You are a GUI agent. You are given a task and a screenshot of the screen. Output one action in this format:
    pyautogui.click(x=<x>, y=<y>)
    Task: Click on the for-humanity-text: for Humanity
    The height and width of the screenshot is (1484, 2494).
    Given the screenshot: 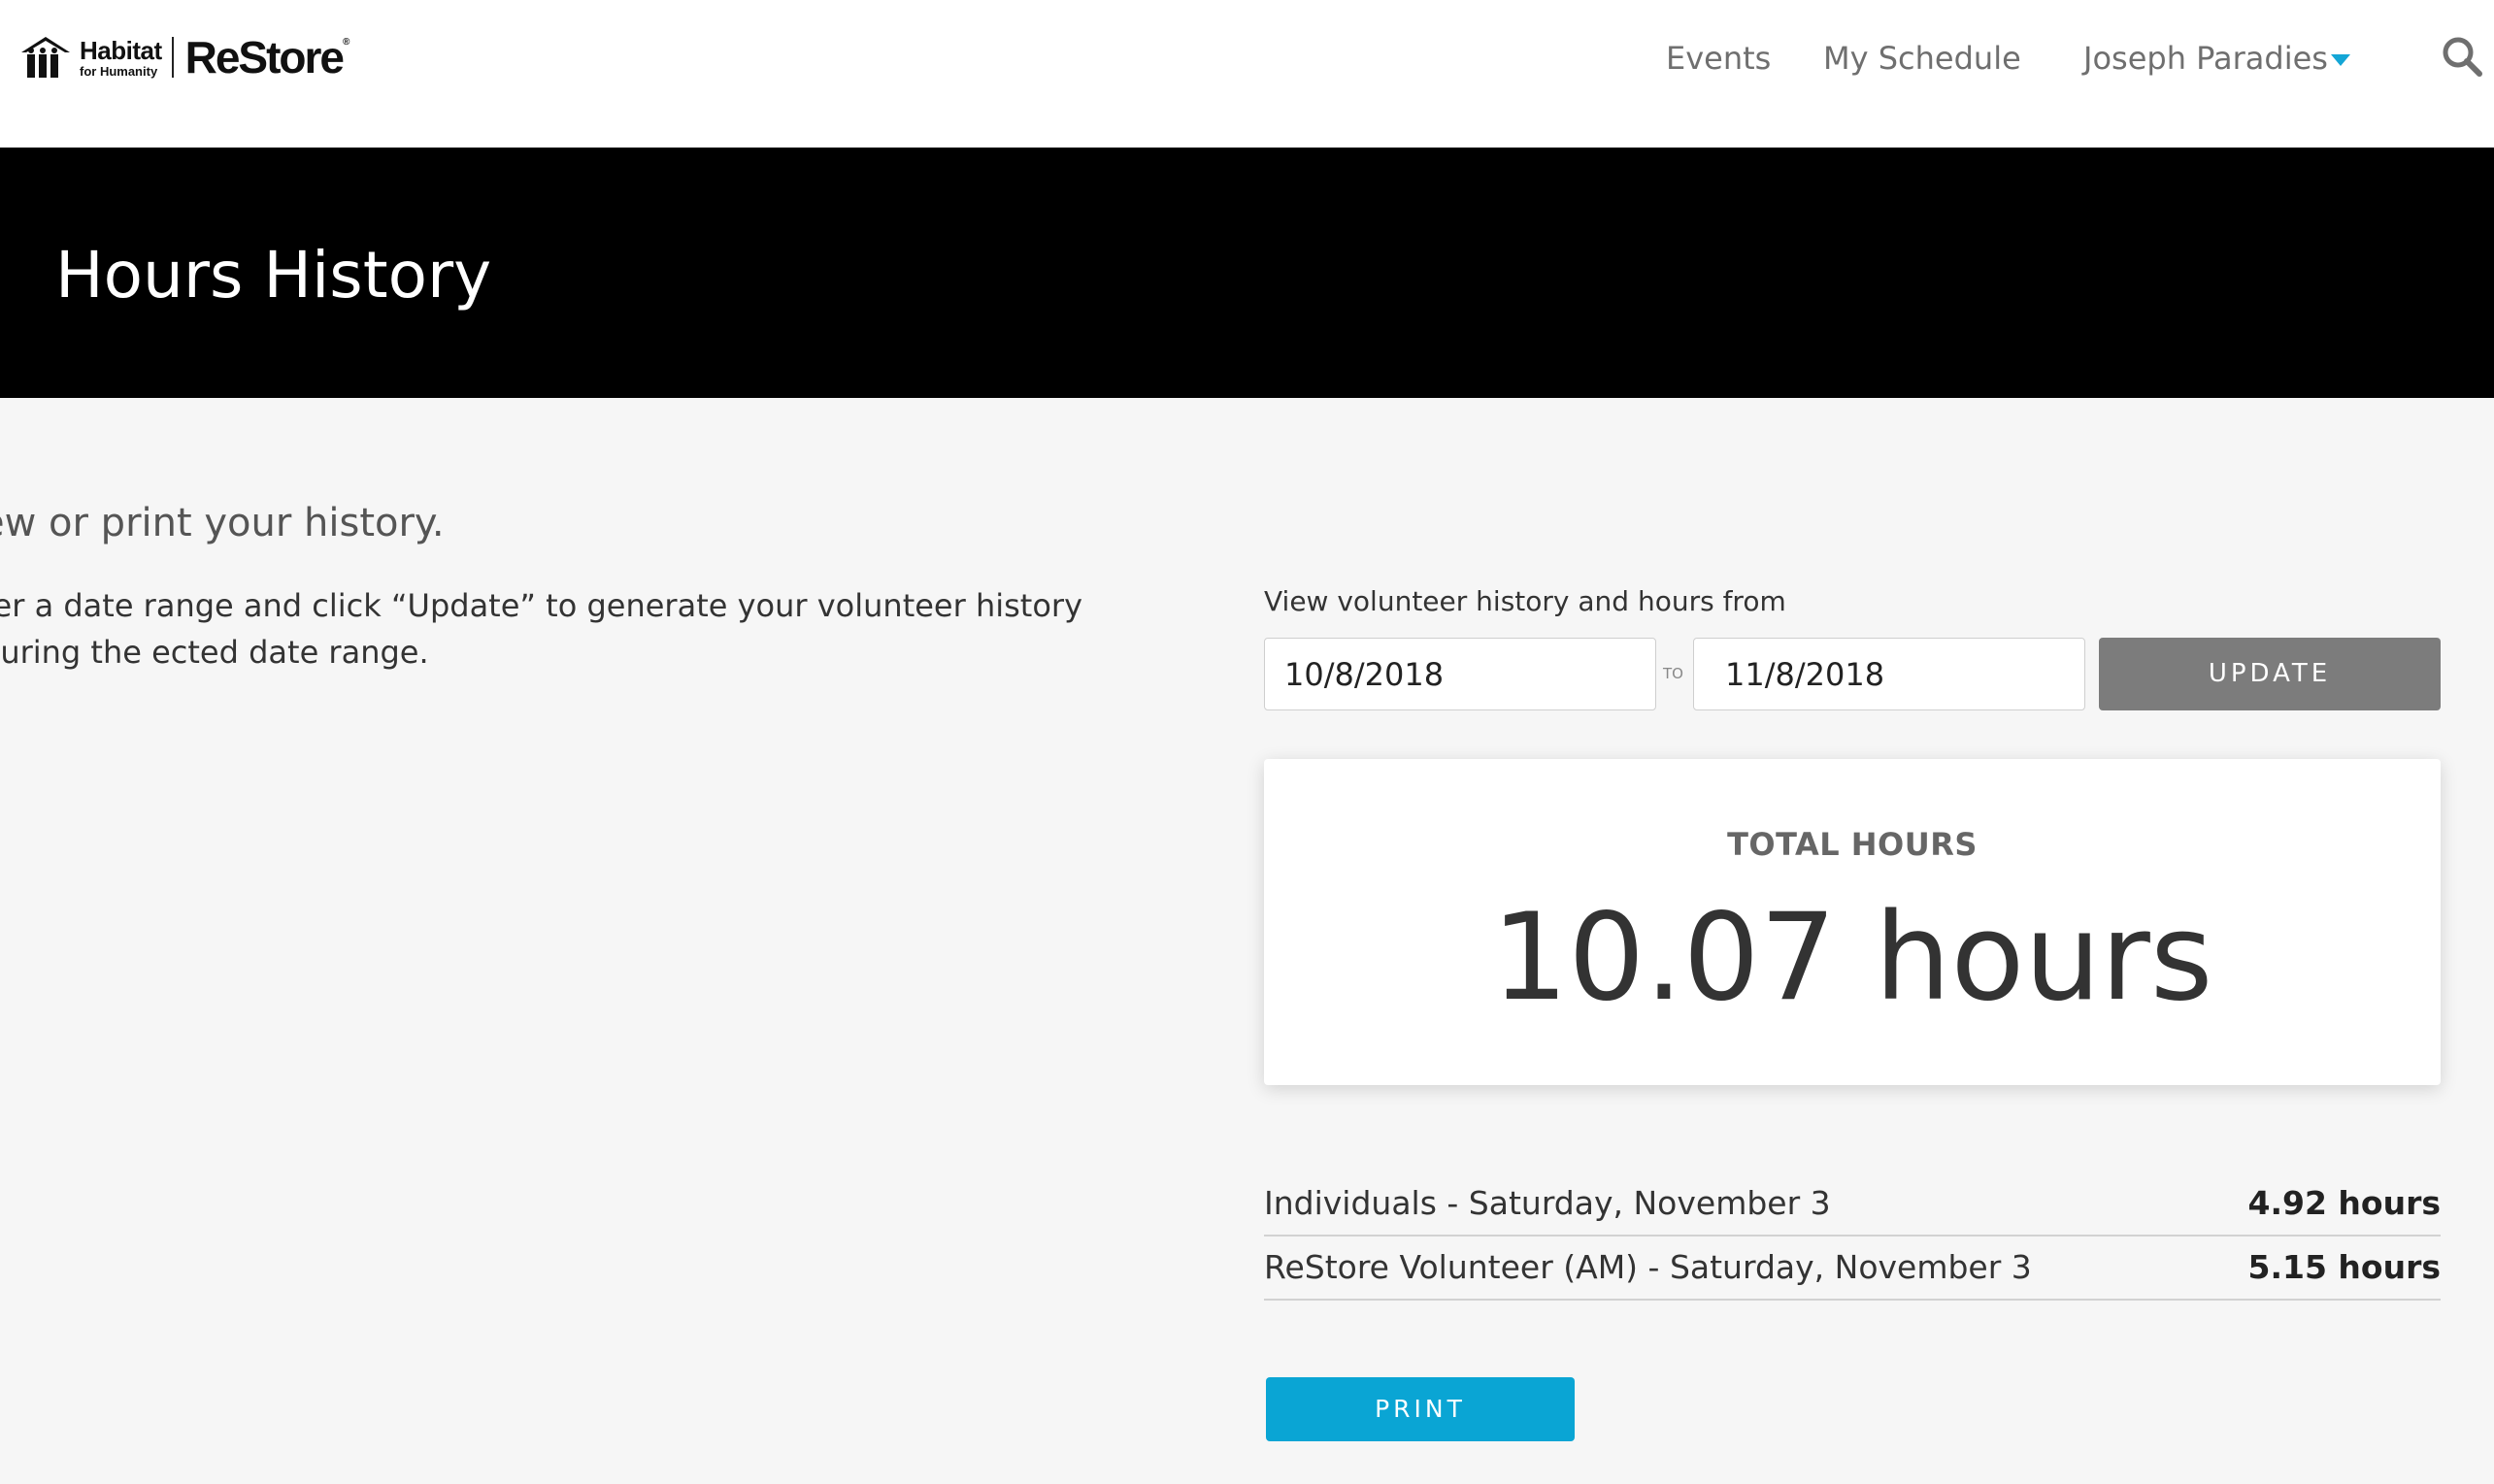 What is the action you would take?
    pyautogui.click(x=119, y=71)
    